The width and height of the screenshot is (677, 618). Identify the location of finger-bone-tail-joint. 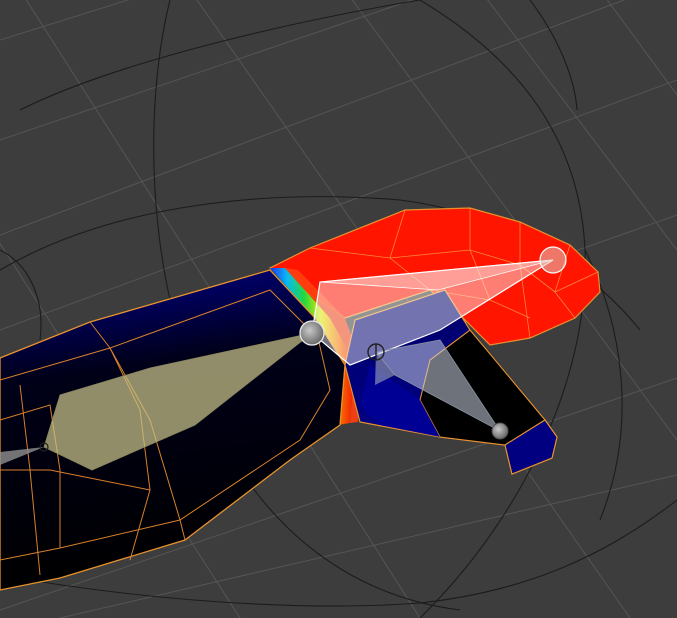
(553, 260).